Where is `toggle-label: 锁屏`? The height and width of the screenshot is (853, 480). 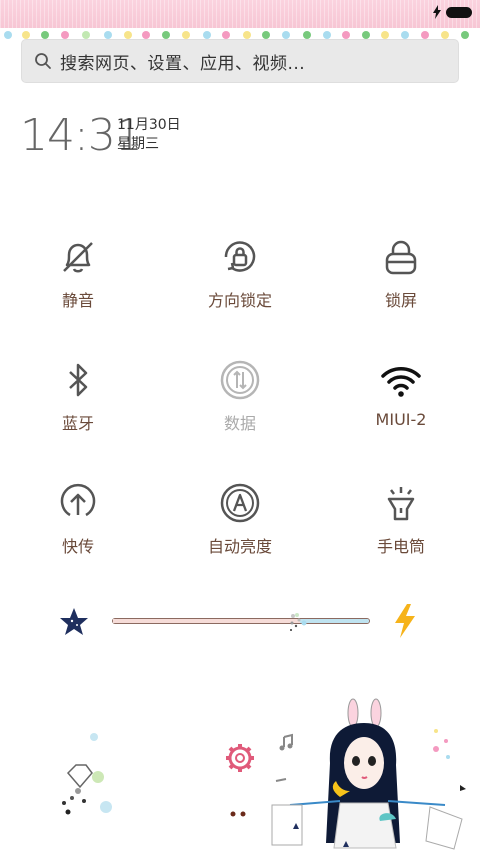 toggle-label: 锁屏 is located at coordinates (400, 300).